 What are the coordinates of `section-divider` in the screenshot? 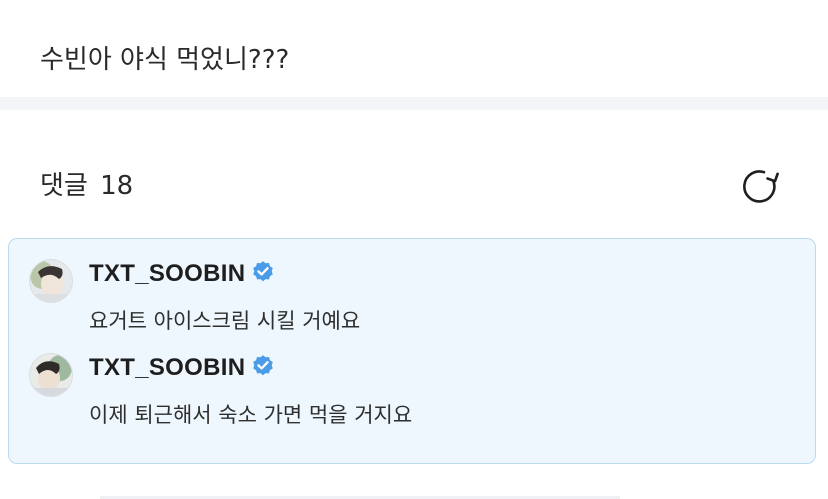 It's located at (414, 103).